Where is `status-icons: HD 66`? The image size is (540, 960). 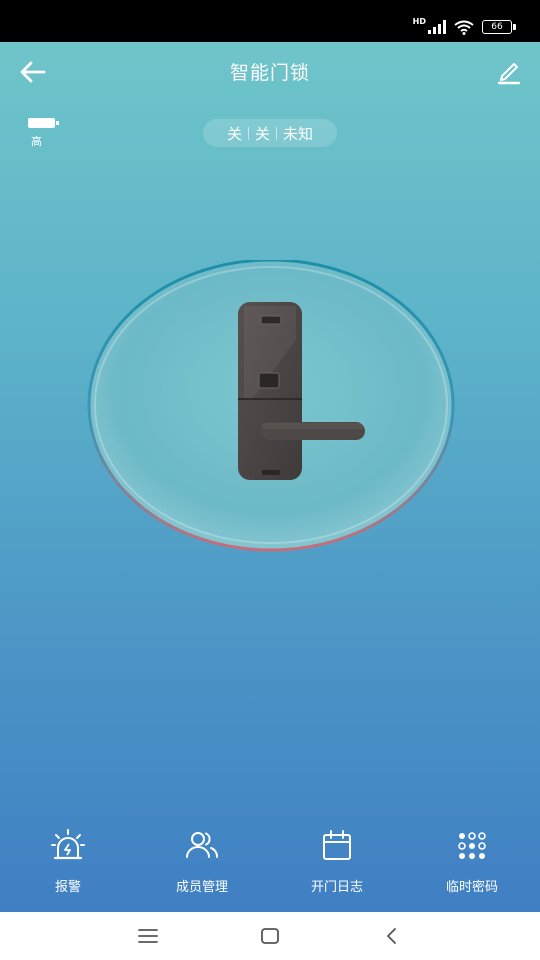 status-icons: HD 66 is located at coordinates (464, 26).